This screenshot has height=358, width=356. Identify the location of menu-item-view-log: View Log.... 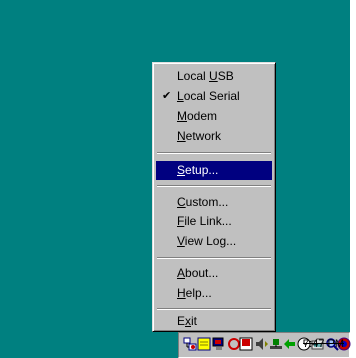
(214, 241).